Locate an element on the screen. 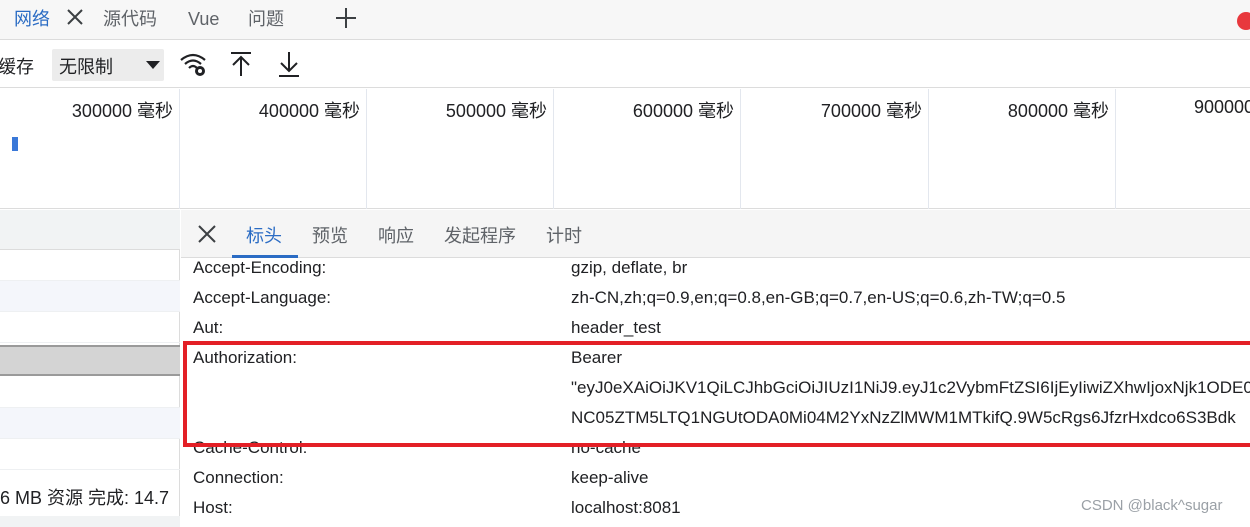  upload-icon is located at coordinates (241, 64).